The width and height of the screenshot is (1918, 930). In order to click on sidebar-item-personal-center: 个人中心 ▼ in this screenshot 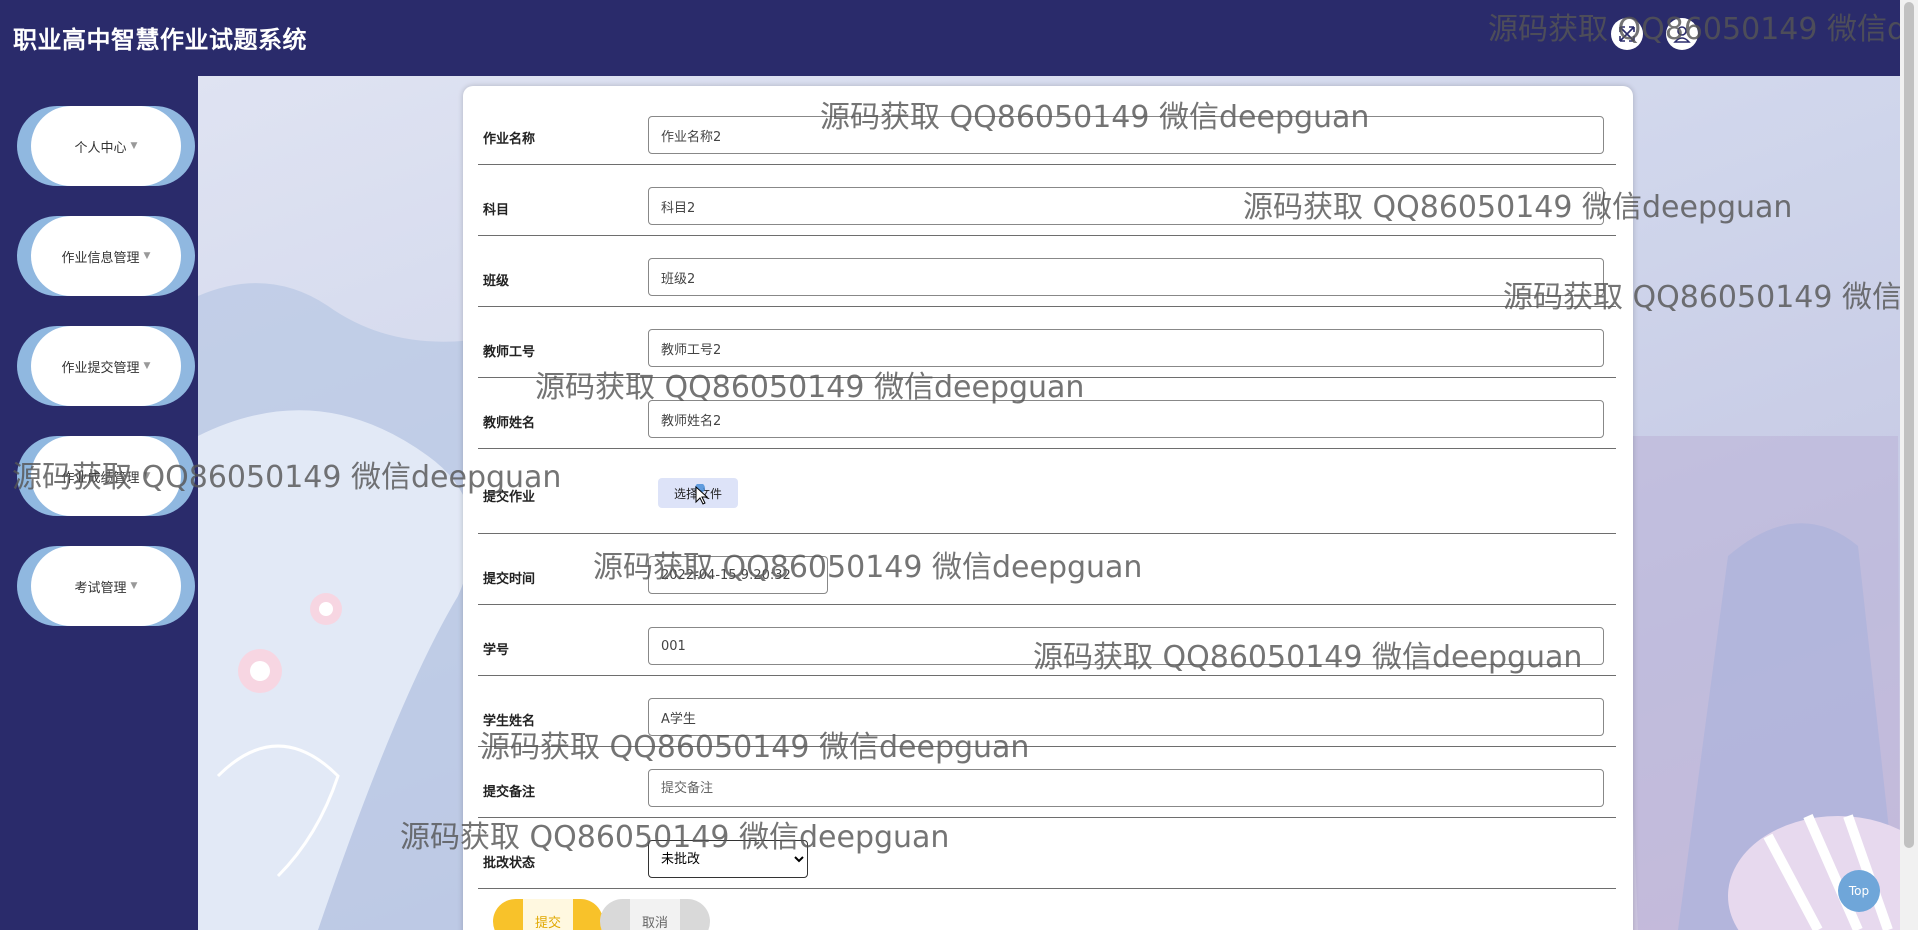, I will do `click(106, 146)`.